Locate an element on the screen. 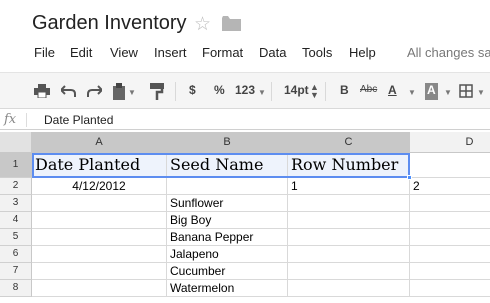  document-title: Garden Inventory is located at coordinates (109, 23).